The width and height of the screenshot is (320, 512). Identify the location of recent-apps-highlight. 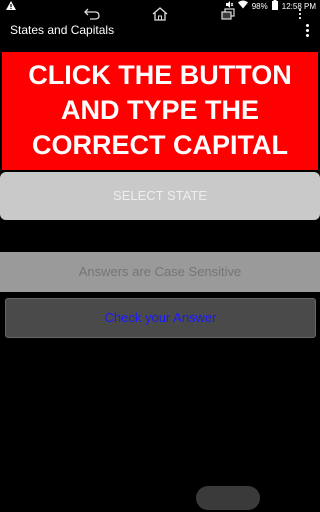
(228, 498).